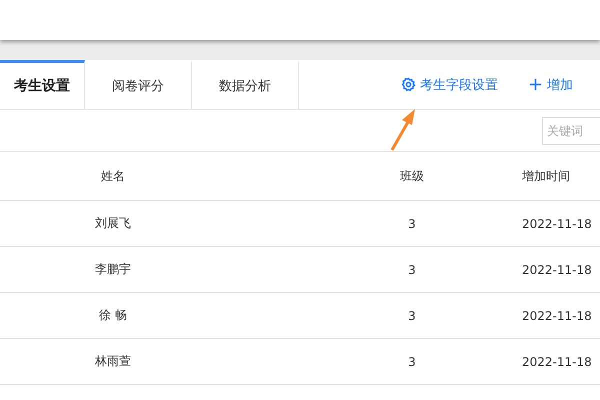 The height and width of the screenshot is (400, 600). I want to click on settings-icon, so click(408, 84).